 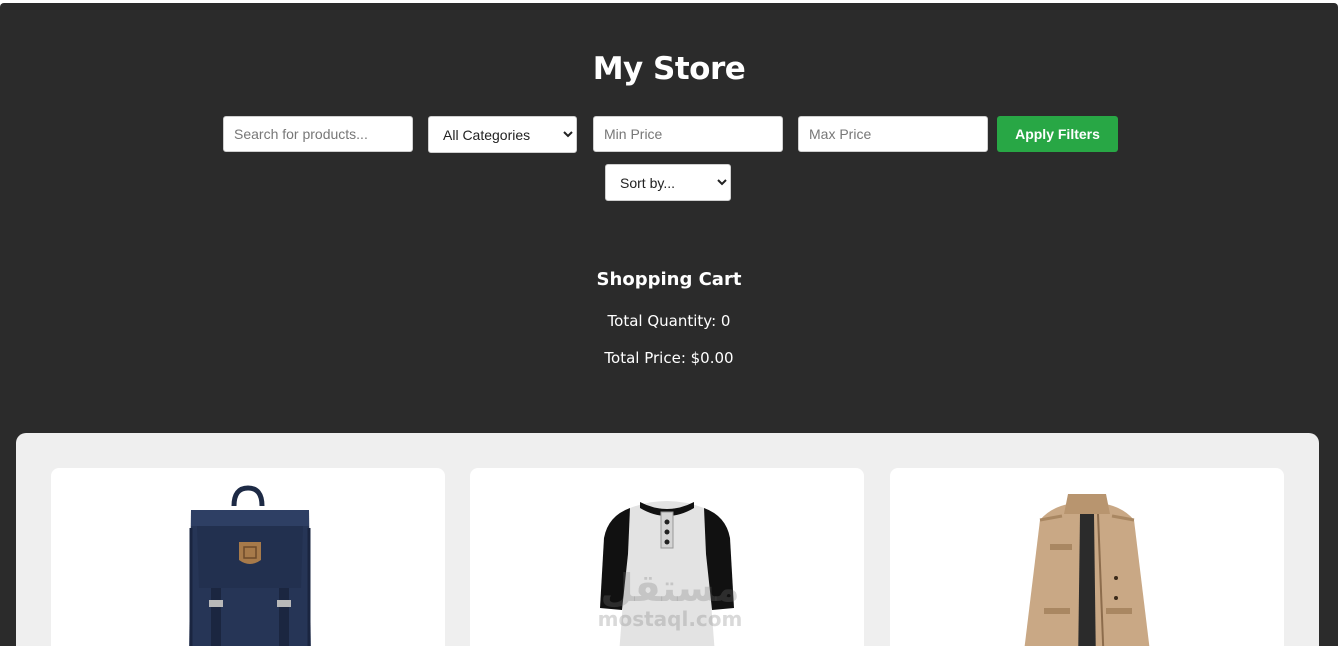 What do you see at coordinates (670, 588) in the screenshot?
I see `watermark-logo: مستقل` at bounding box center [670, 588].